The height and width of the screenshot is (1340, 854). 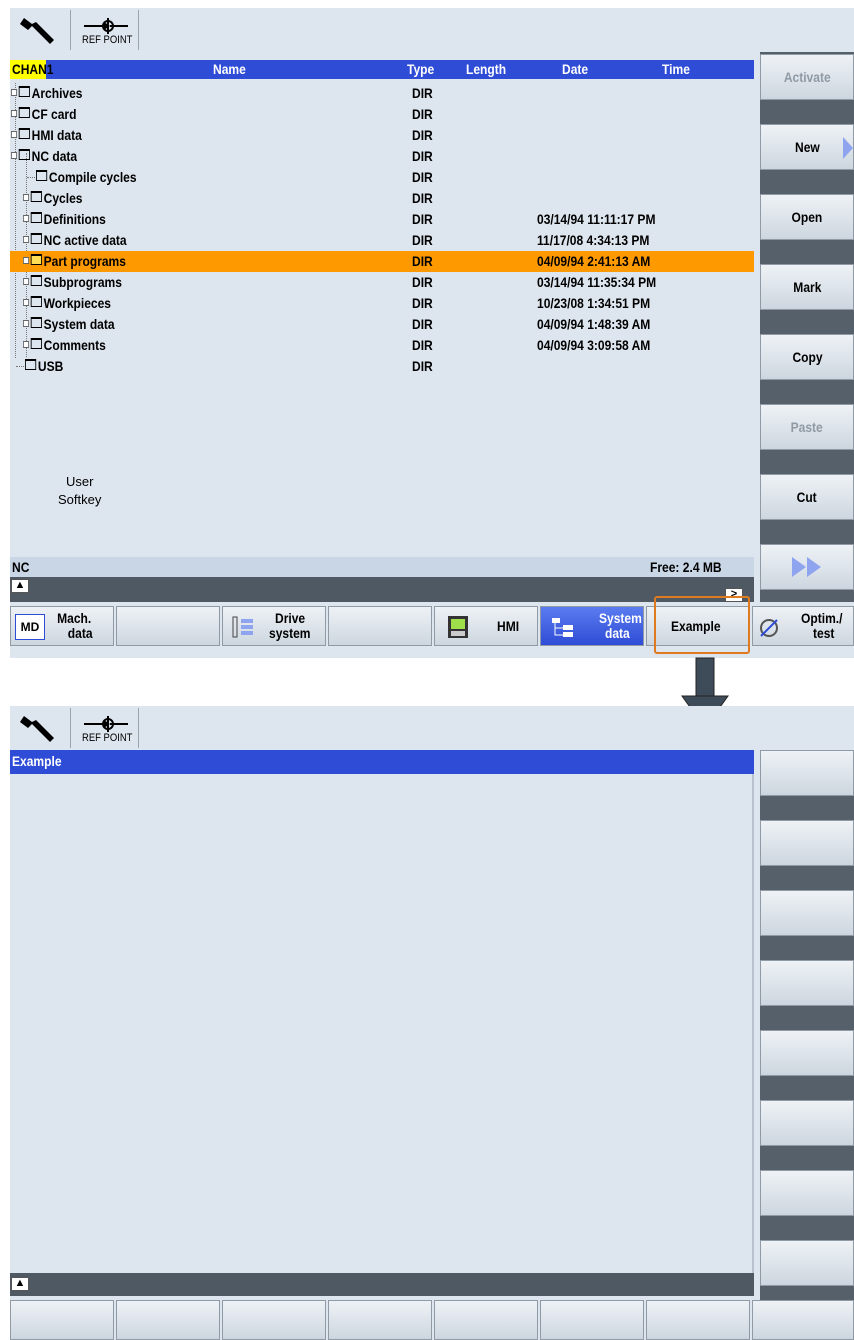 I want to click on paste-softkey: Paste, so click(x=807, y=427).